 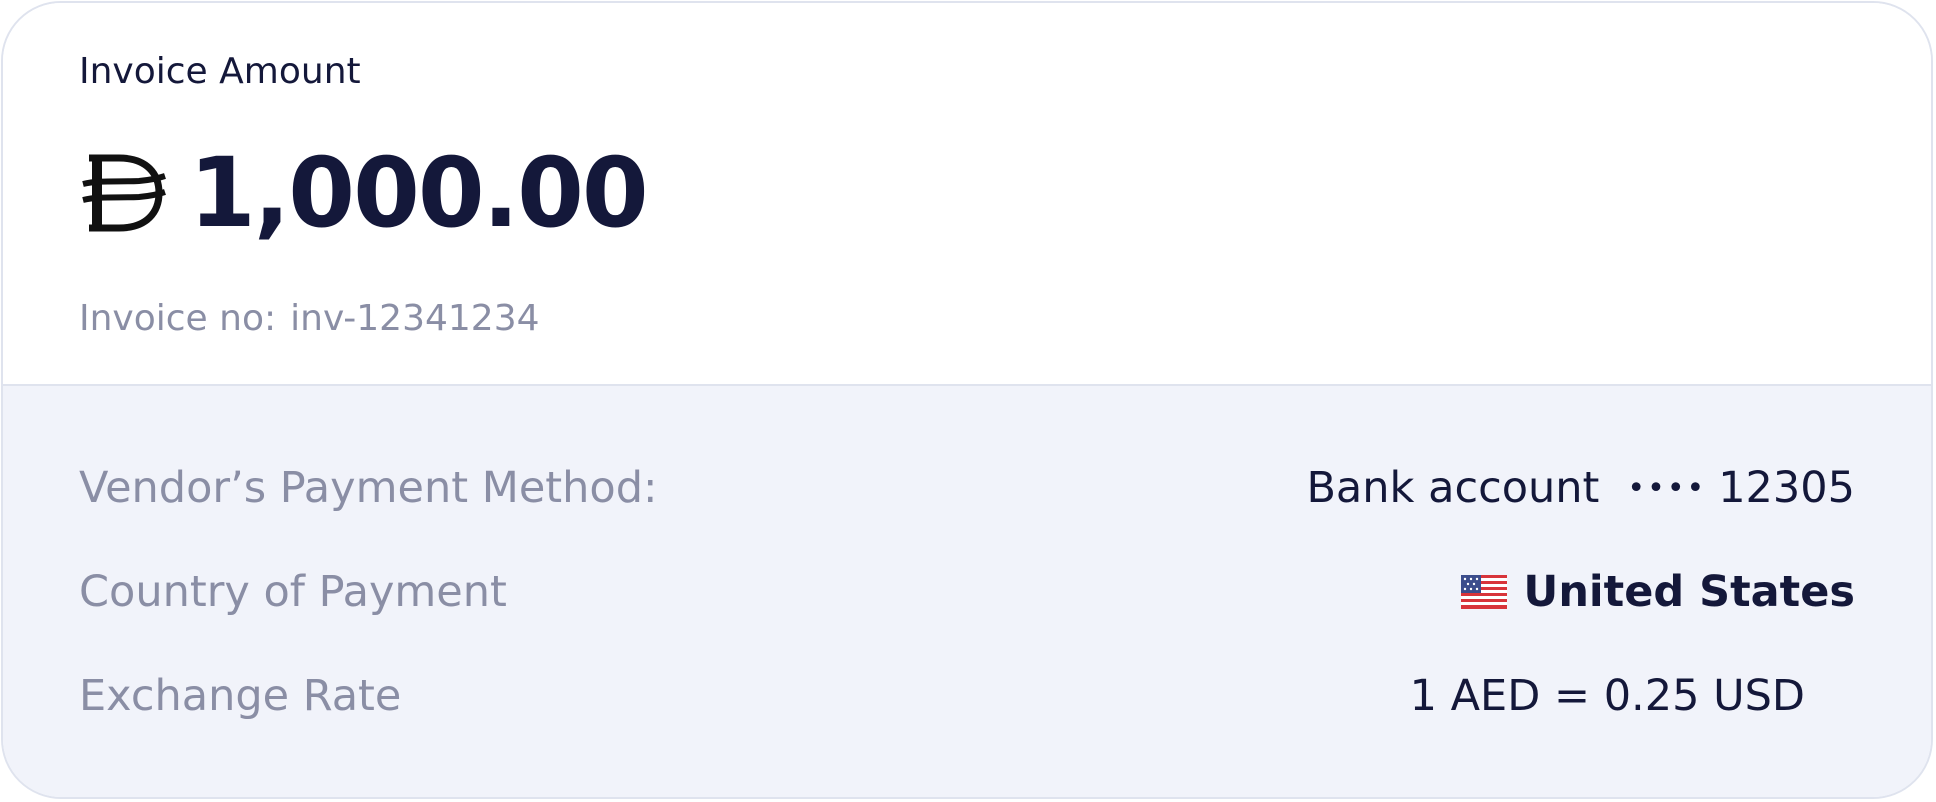 I want to click on payment-method-value: Bank account •••• 12305, so click(x=1580, y=488).